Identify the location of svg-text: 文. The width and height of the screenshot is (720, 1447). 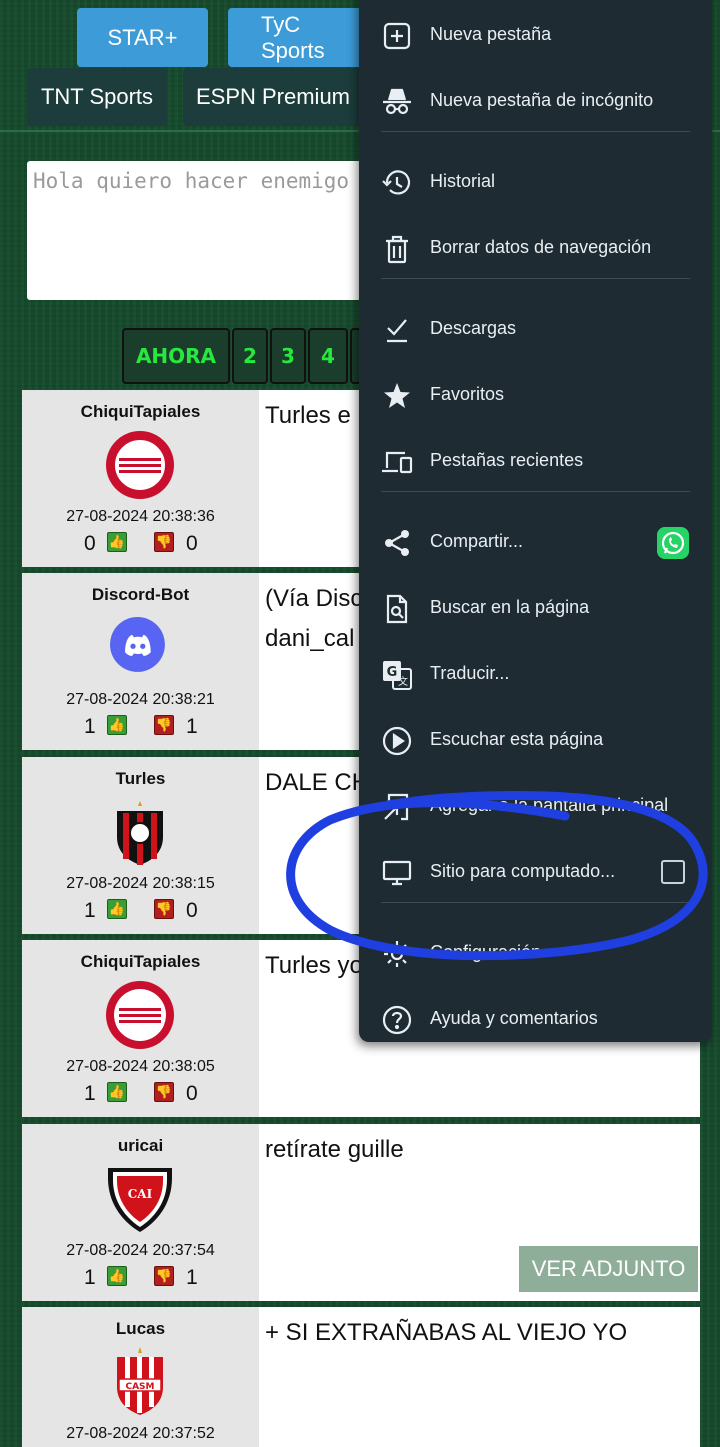
(403, 681).